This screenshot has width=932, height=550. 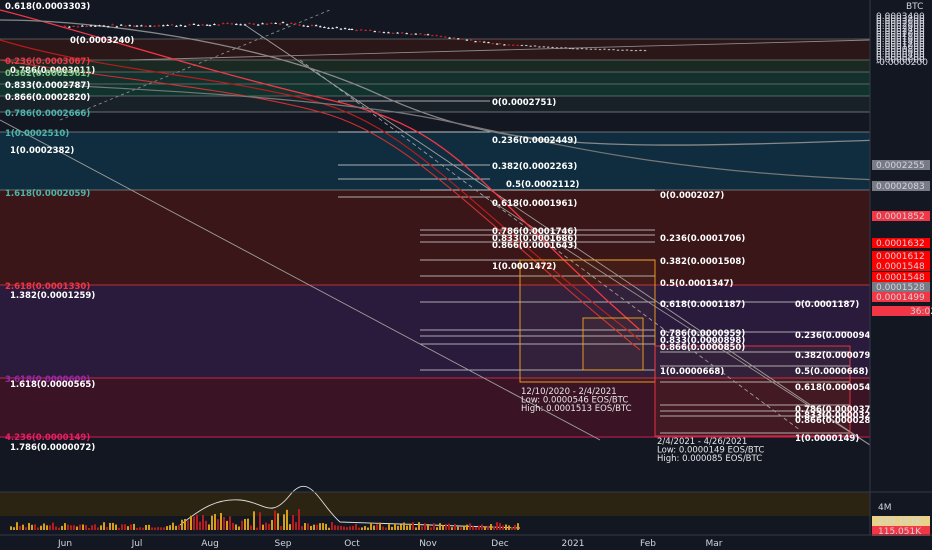 What do you see at coordinates (902, 63) in the screenshot?
I see `price-tick-label: -0.0000200` at bounding box center [902, 63].